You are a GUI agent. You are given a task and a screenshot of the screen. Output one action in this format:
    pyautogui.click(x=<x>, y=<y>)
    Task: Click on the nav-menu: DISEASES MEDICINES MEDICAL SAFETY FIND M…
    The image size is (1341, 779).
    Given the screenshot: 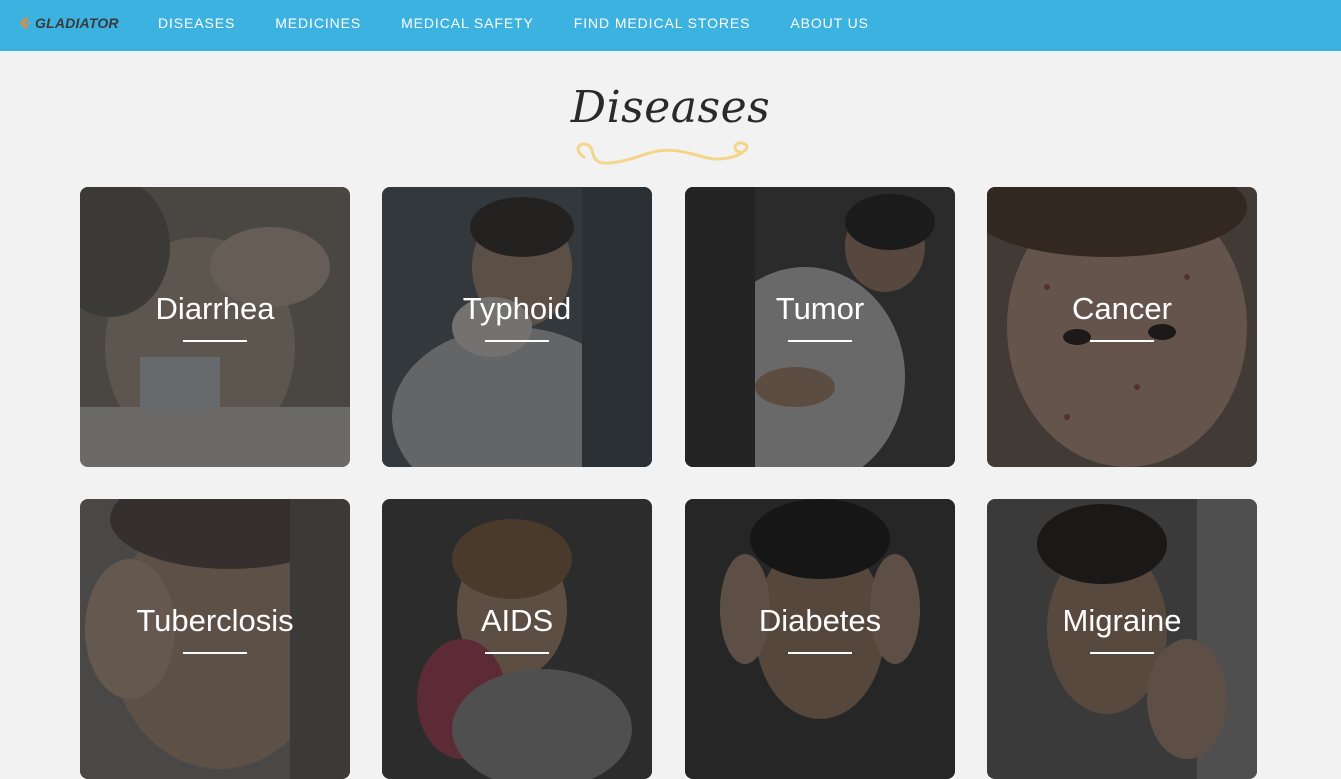 What is the action you would take?
    pyautogui.click(x=533, y=23)
    